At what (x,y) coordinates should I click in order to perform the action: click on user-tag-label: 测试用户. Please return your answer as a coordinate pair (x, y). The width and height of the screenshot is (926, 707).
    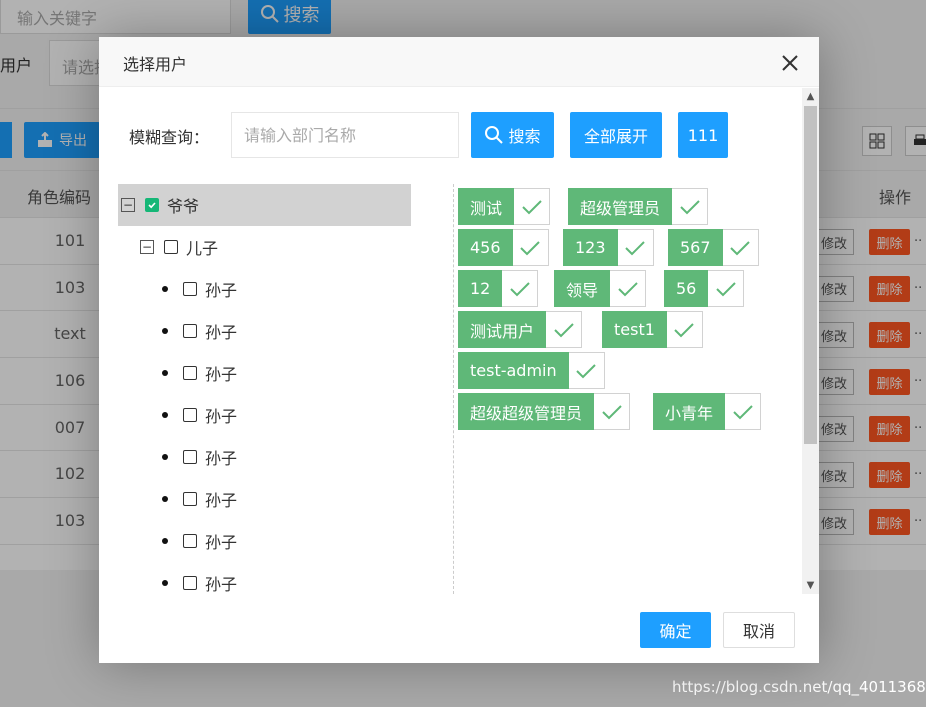
    Looking at the image, I should click on (502, 329).